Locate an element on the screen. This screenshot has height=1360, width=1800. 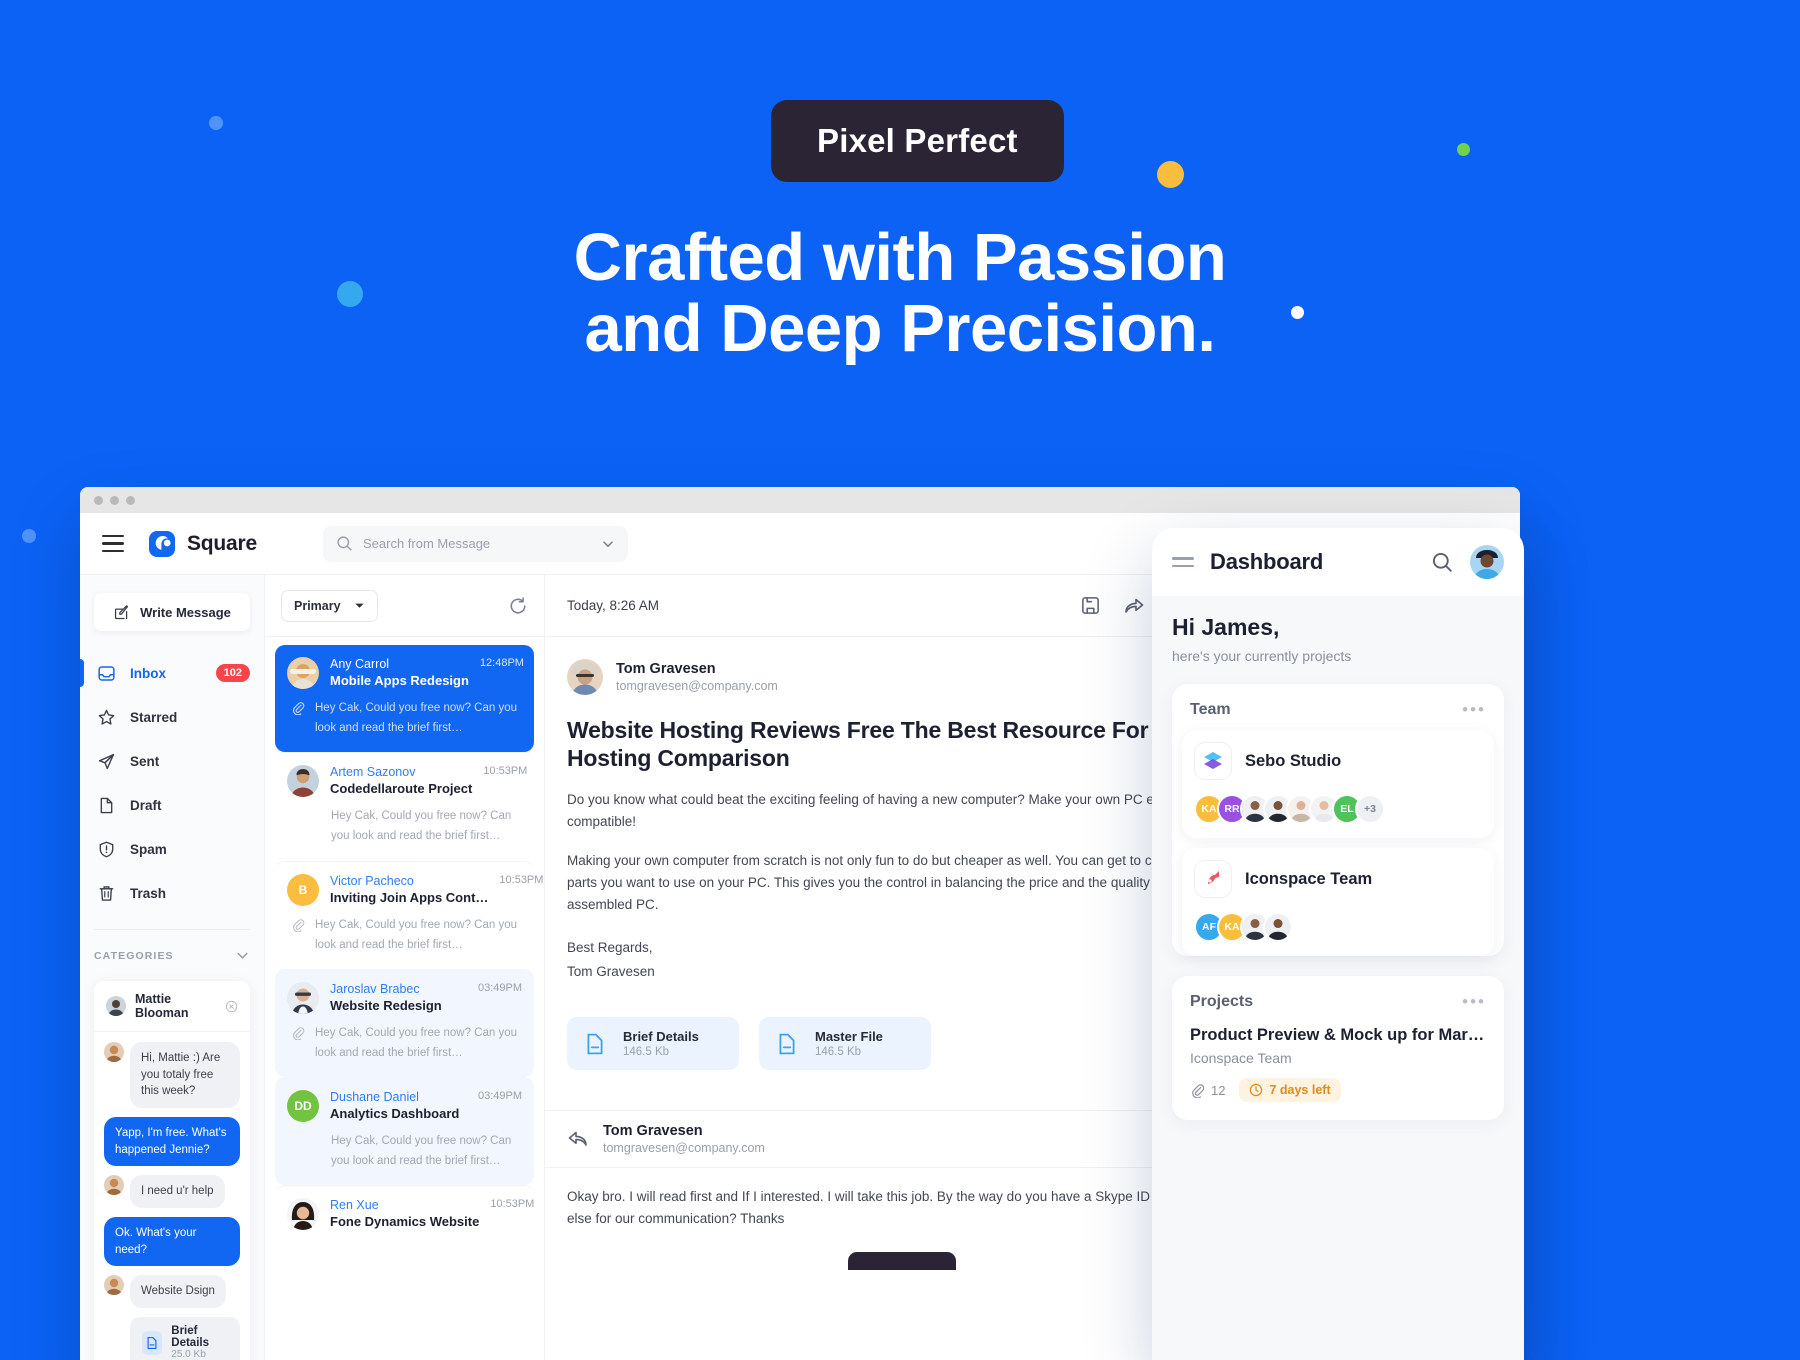
sidebar-item-trash: Trash is located at coordinates (172, 893).